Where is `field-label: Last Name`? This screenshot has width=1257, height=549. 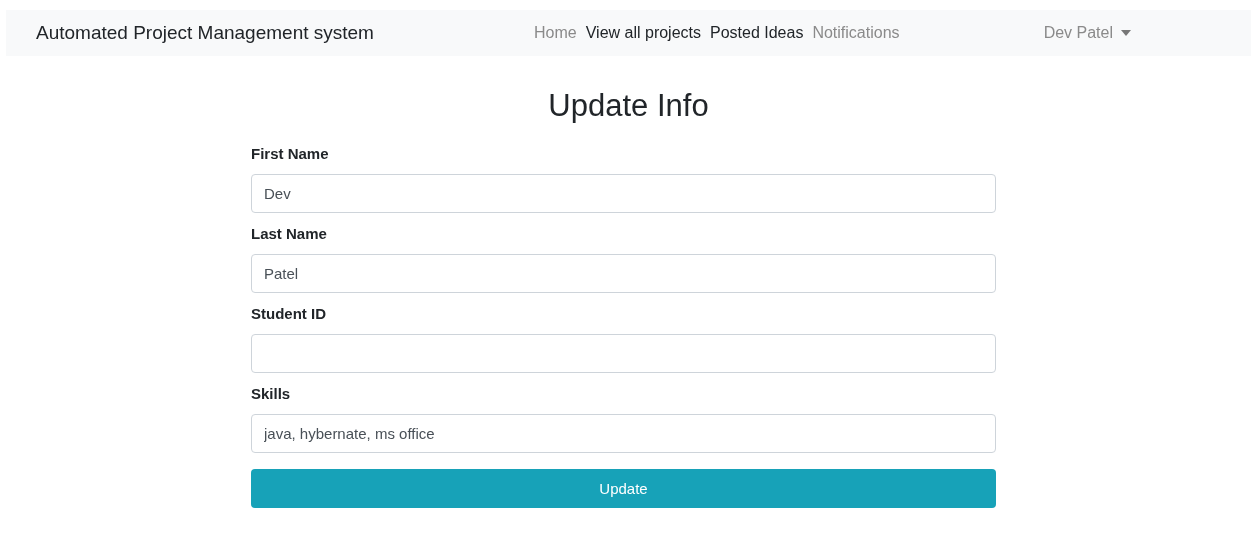
field-label: Last Name is located at coordinates (289, 234).